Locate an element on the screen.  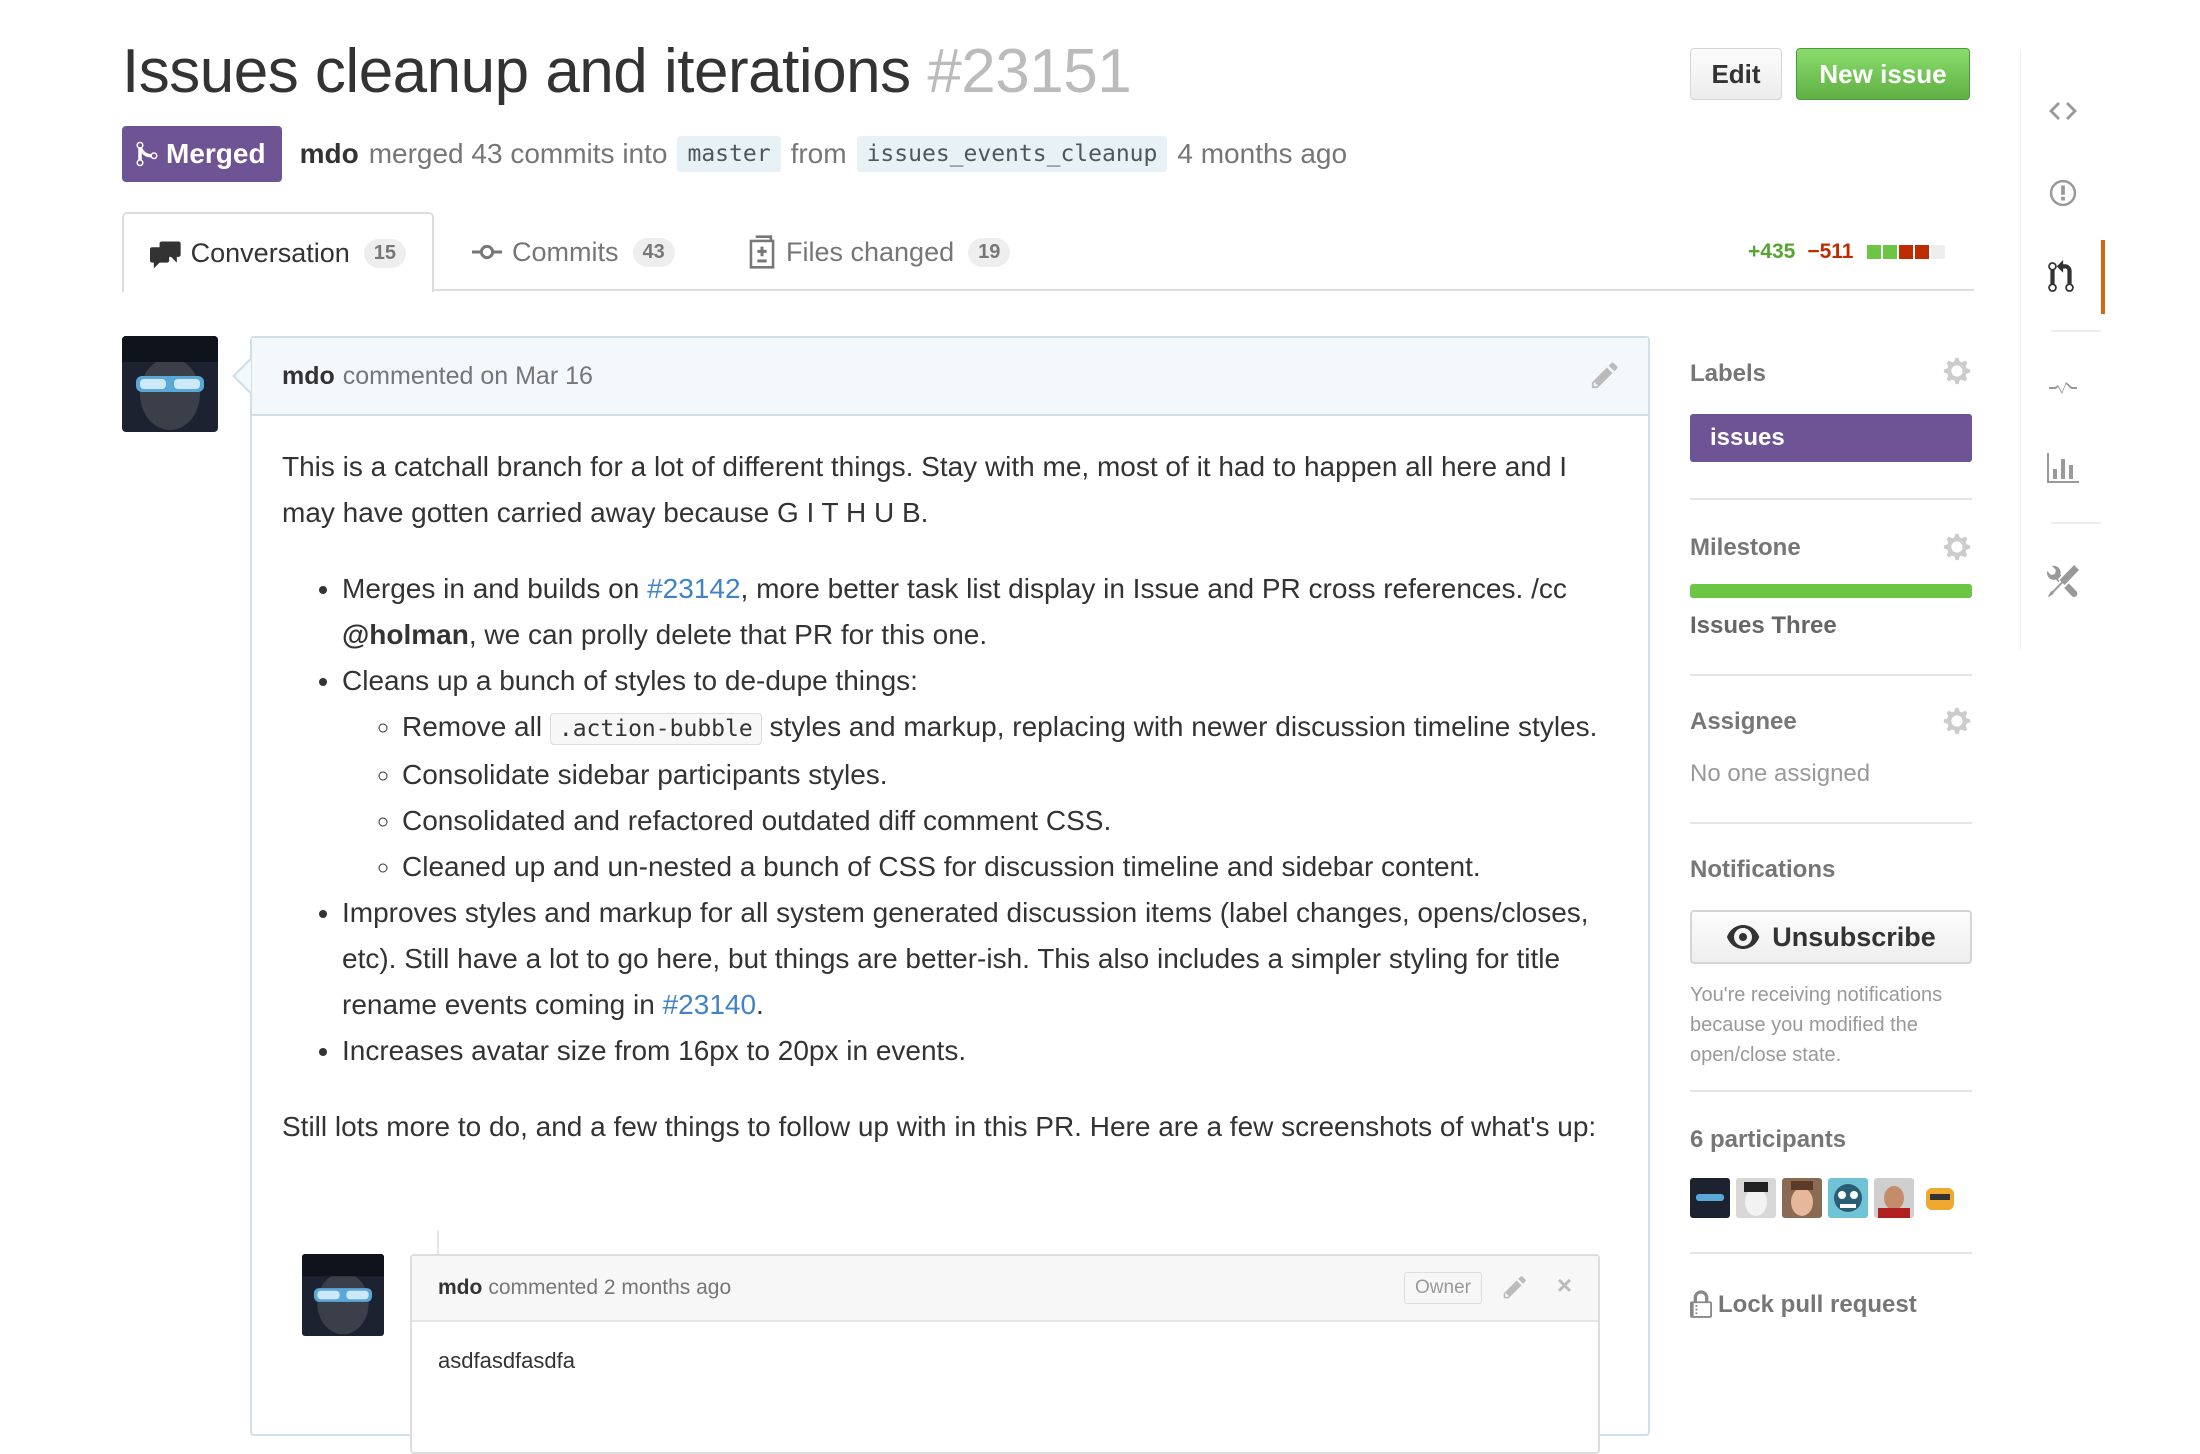
repo-nav-code is located at coordinates (2063, 111).